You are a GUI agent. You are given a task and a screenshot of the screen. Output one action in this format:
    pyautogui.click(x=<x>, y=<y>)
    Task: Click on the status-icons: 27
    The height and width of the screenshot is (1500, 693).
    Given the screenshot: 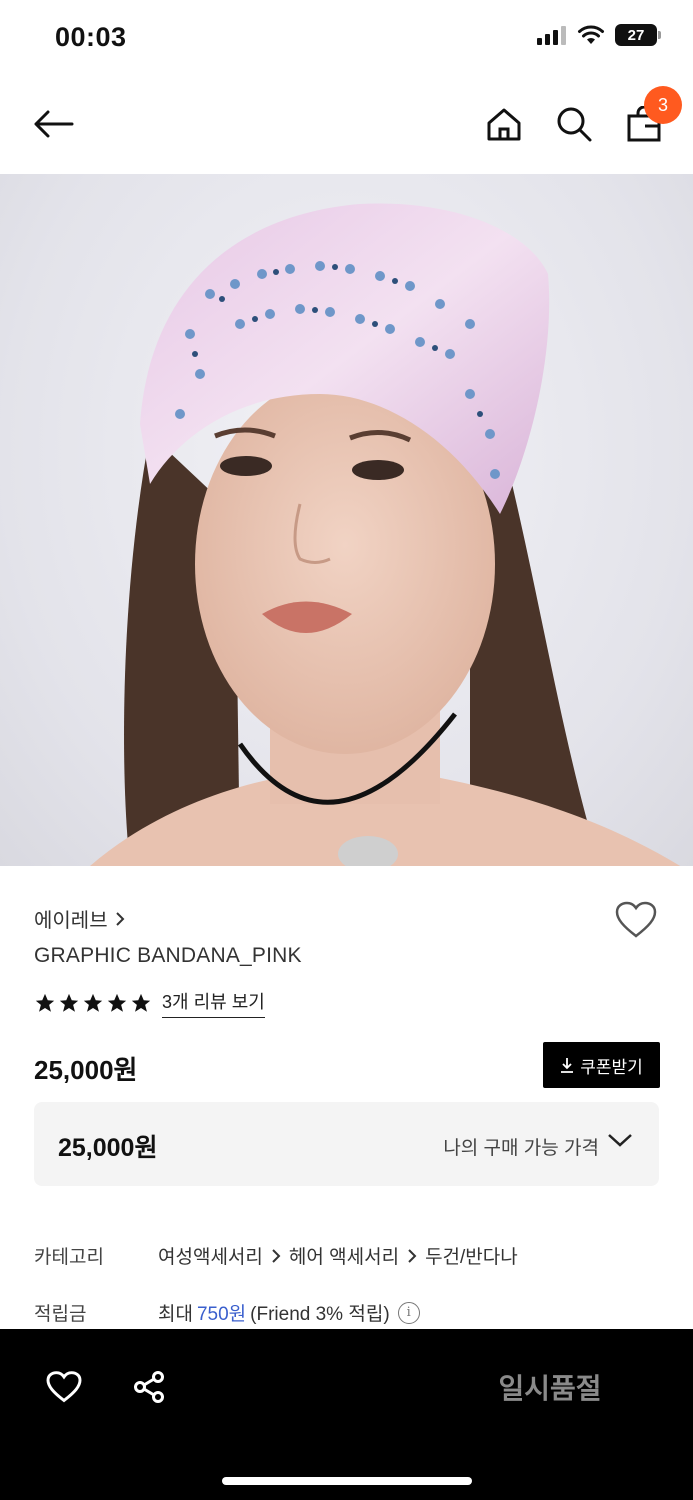 What is the action you would take?
    pyautogui.click(x=599, y=35)
    